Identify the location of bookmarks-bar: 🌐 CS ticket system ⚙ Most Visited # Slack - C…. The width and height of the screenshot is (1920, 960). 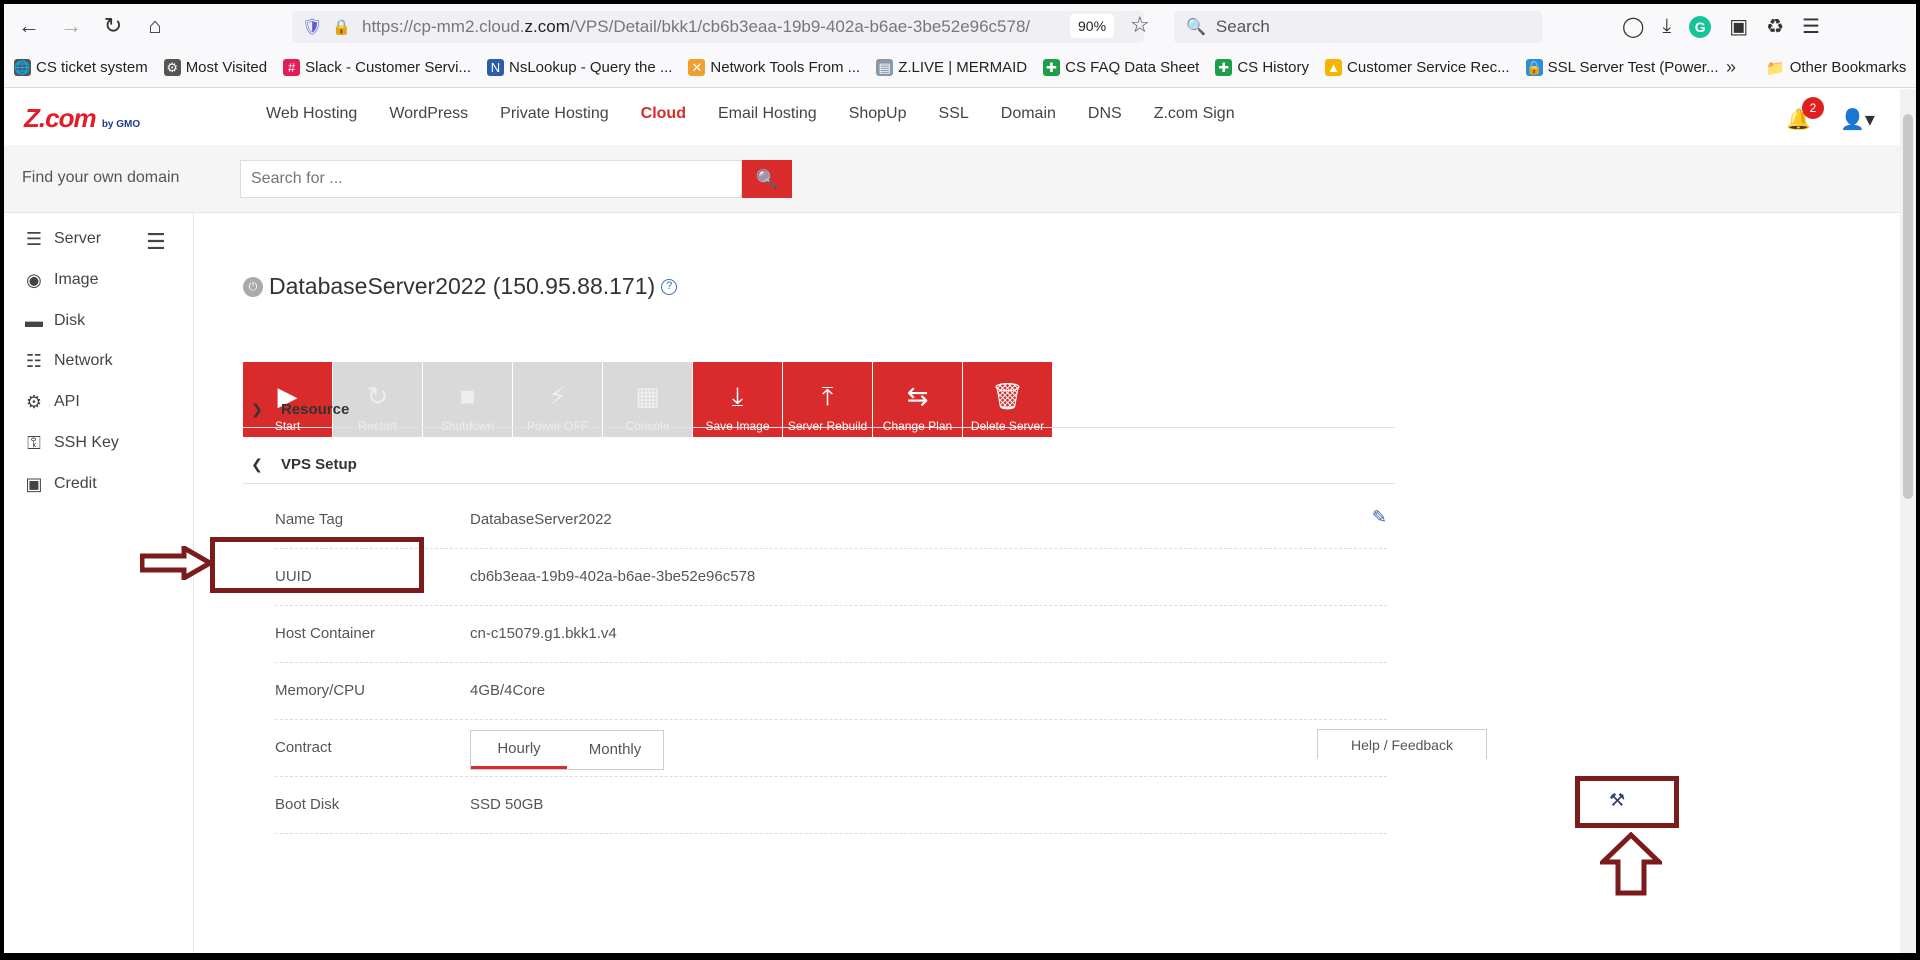
(960, 68).